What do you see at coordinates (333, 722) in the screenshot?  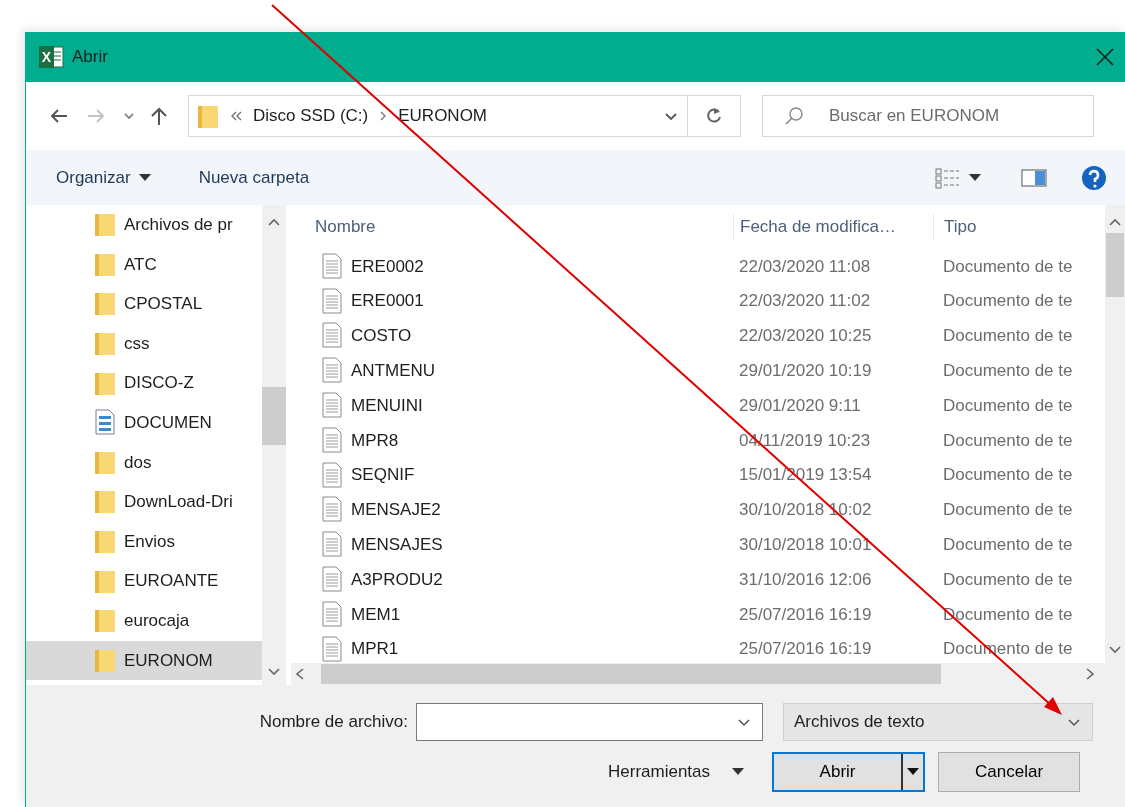 I see `filename-label: Nombre de archivo:` at bounding box center [333, 722].